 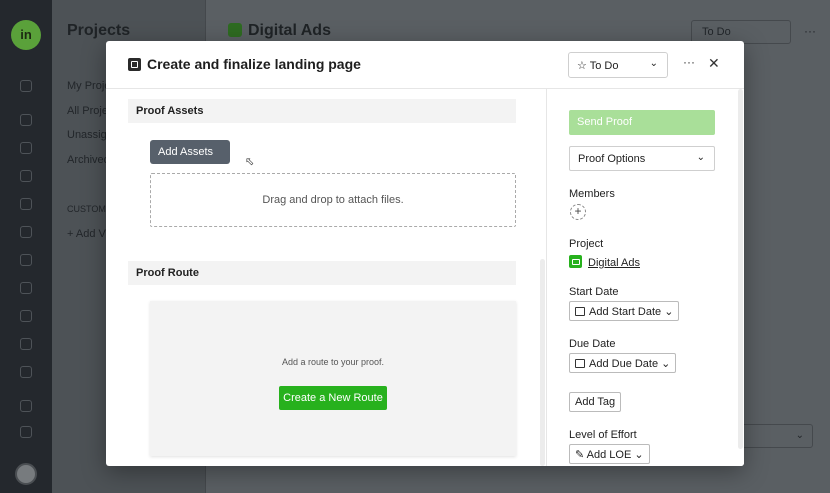 I want to click on create-route-button: Create a New Route, so click(x=333, y=398).